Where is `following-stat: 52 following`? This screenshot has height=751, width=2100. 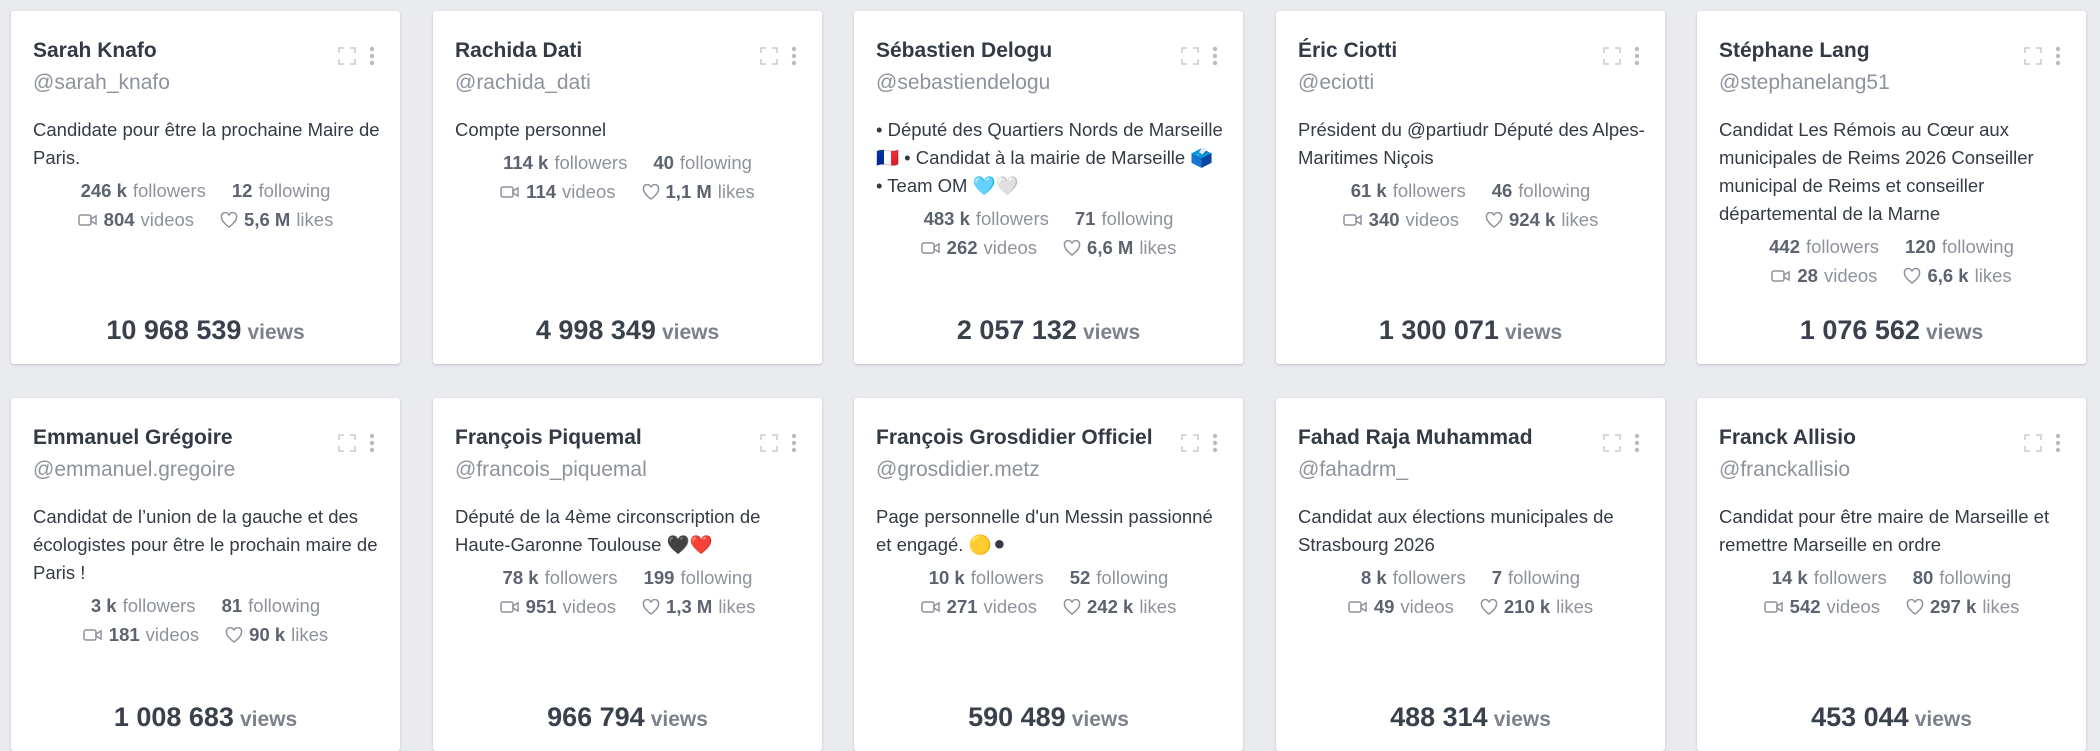
following-stat: 52 following is located at coordinates (1119, 578).